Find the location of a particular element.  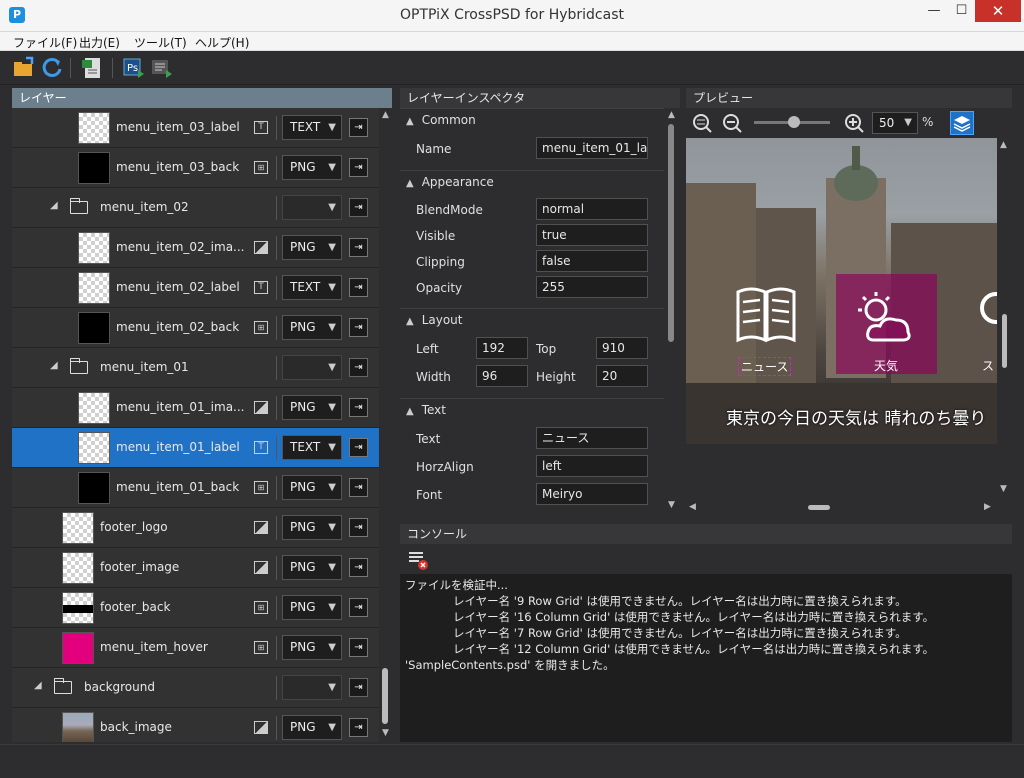

layer-row-menu-item-01-ima: menu_item_01_ima... PNG ▼ ⇥ is located at coordinates (195, 408).